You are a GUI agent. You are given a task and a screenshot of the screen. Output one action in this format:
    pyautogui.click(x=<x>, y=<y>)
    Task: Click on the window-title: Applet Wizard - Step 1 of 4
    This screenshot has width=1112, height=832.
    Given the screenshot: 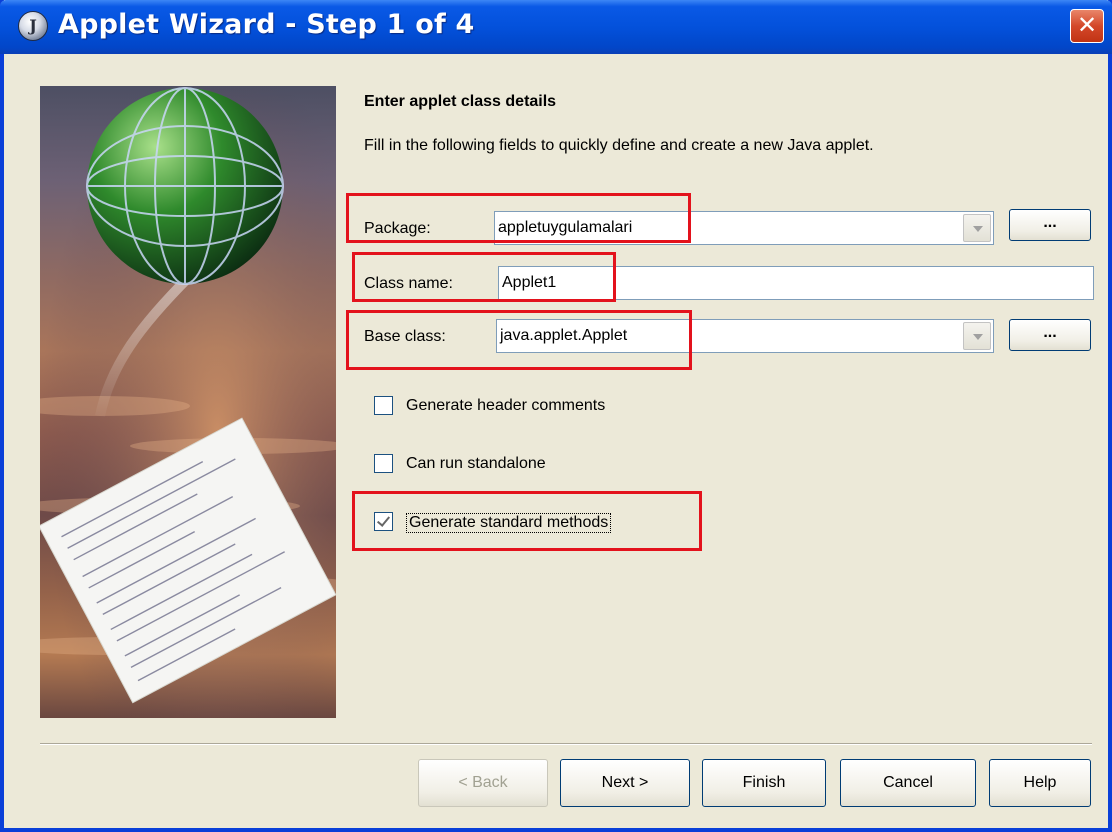 What is the action you would take?
    pyautogui.click(x=266, y=24)
    